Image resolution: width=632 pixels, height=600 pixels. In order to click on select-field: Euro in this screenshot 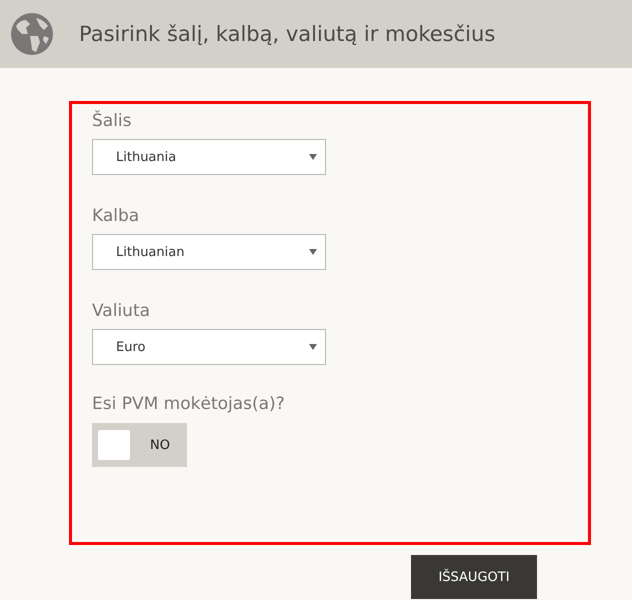, I will do `click(209, 347)`.